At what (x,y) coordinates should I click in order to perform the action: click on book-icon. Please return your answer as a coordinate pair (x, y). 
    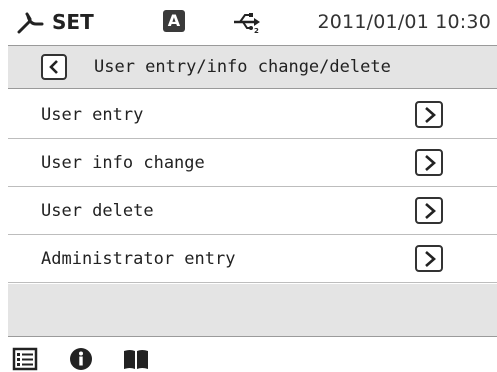
    Looking at the image, I should click on (136, 359).